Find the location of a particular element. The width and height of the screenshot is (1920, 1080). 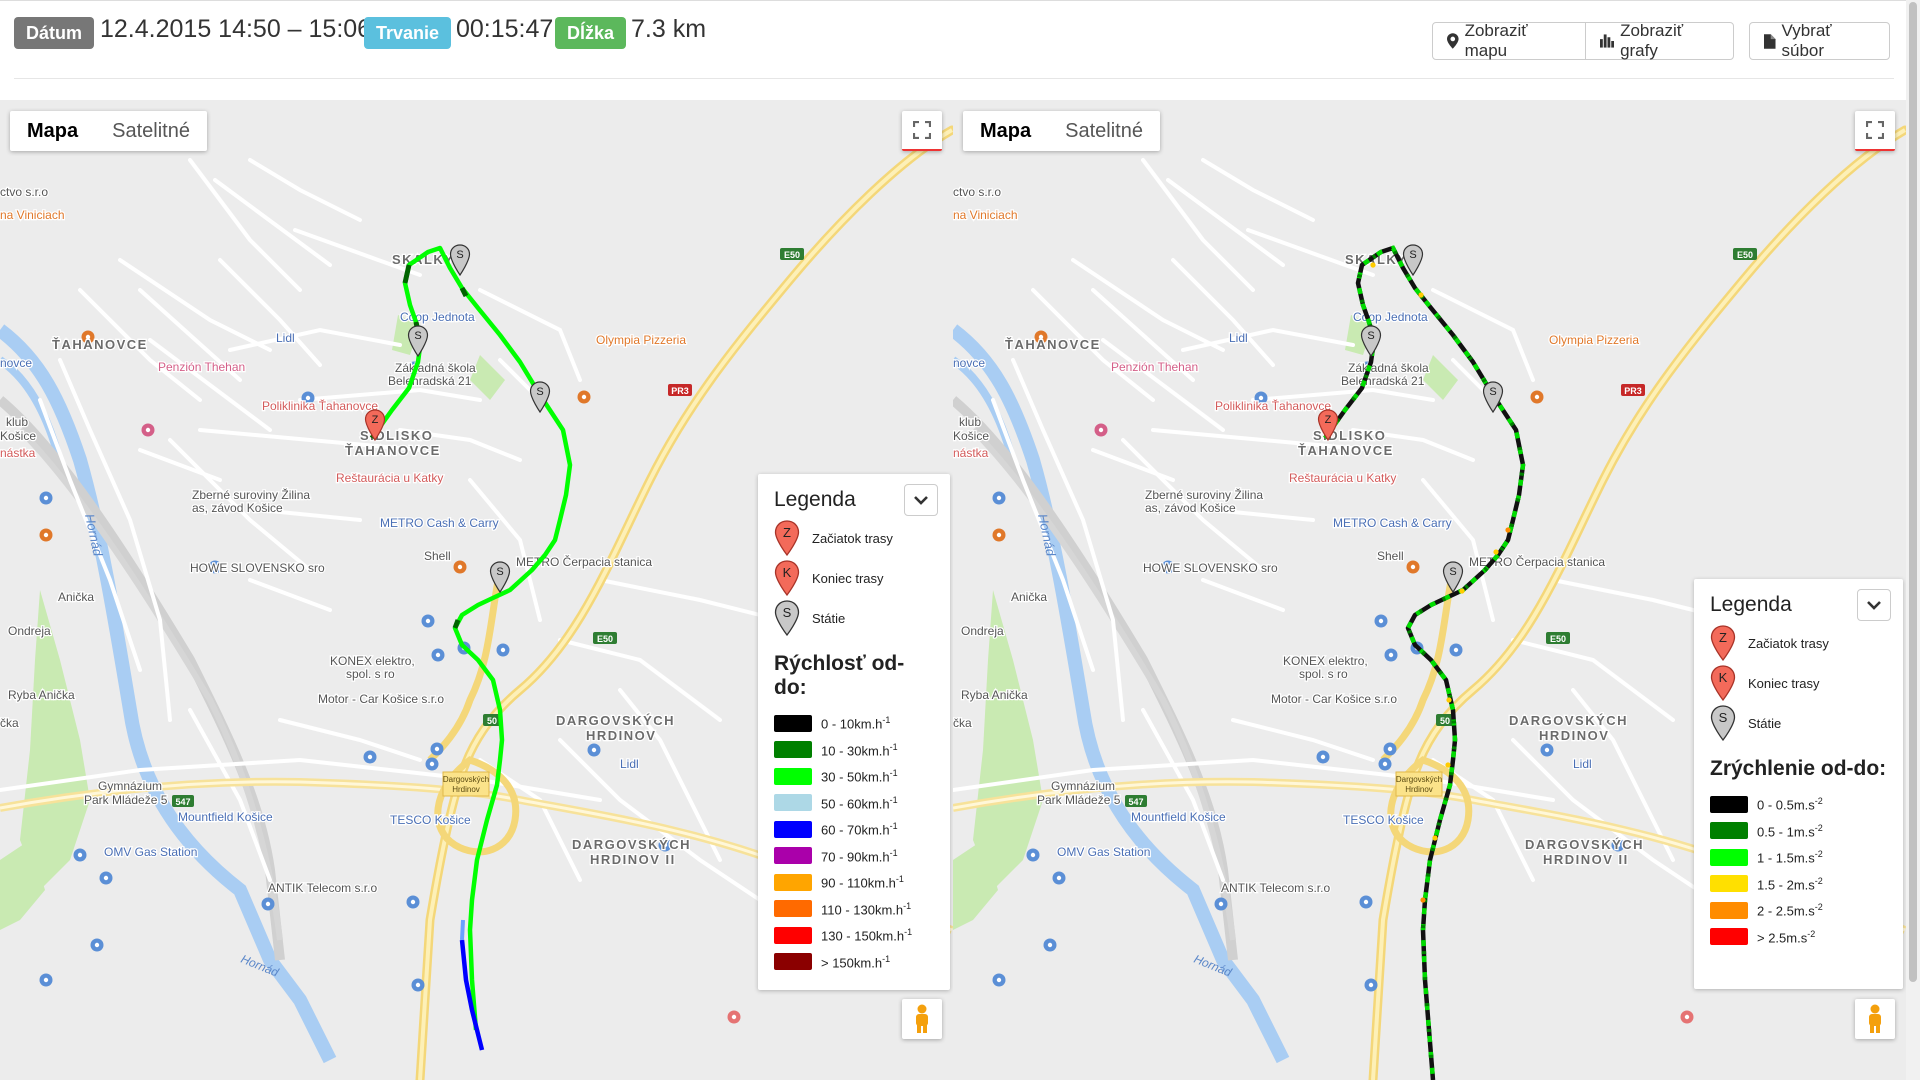

legend-section-title: Zrýchlenie od-do: is located at coordinates (1798, 768).